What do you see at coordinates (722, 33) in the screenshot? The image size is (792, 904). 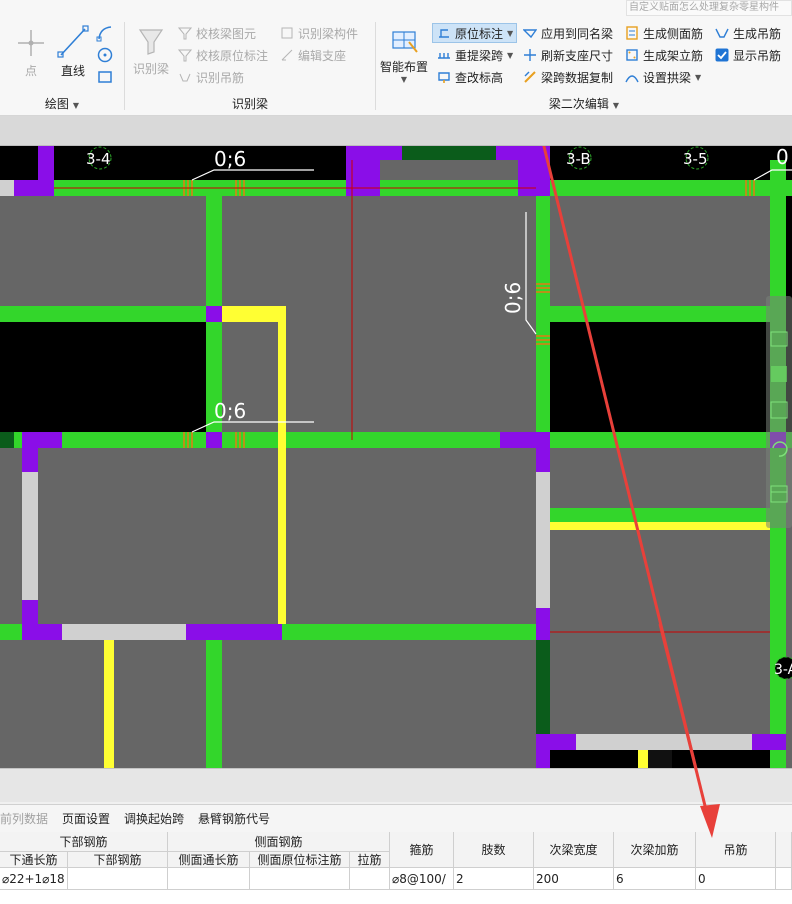 I see `gen-hanger-icon` at bounding box center [722, 33].